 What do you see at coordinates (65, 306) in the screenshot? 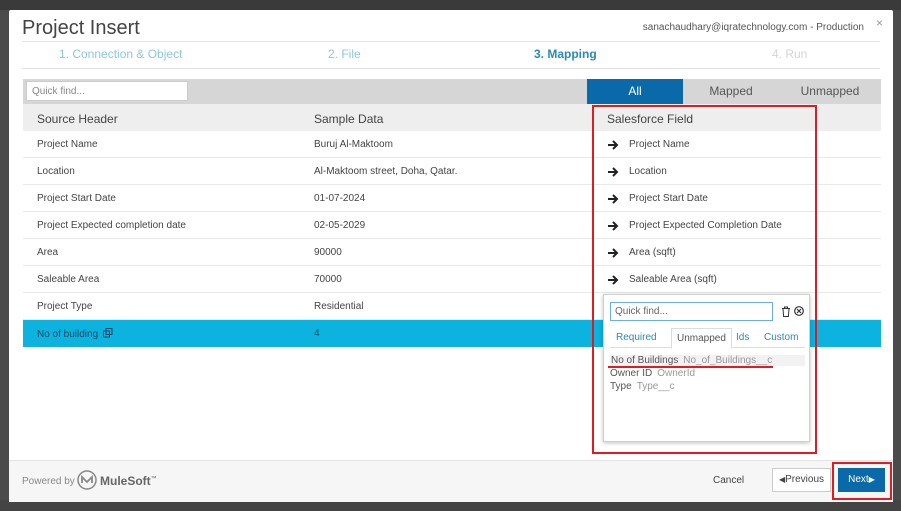
I see `source-header-cell: Project Type` at bounding box center [65, 306].